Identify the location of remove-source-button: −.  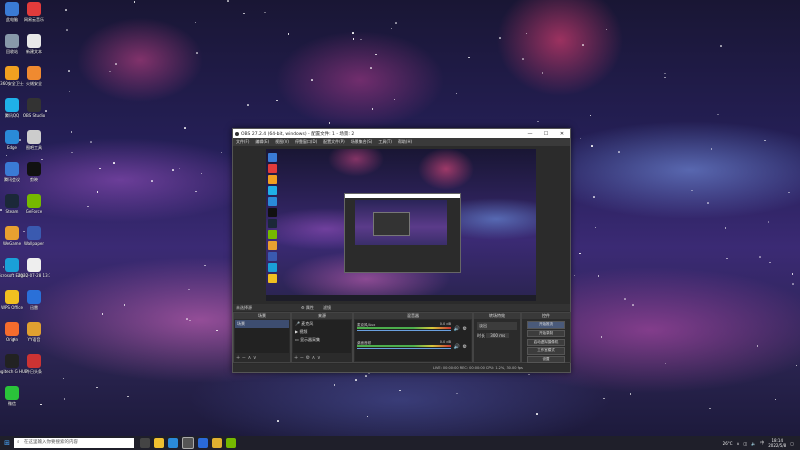
(302, 358).